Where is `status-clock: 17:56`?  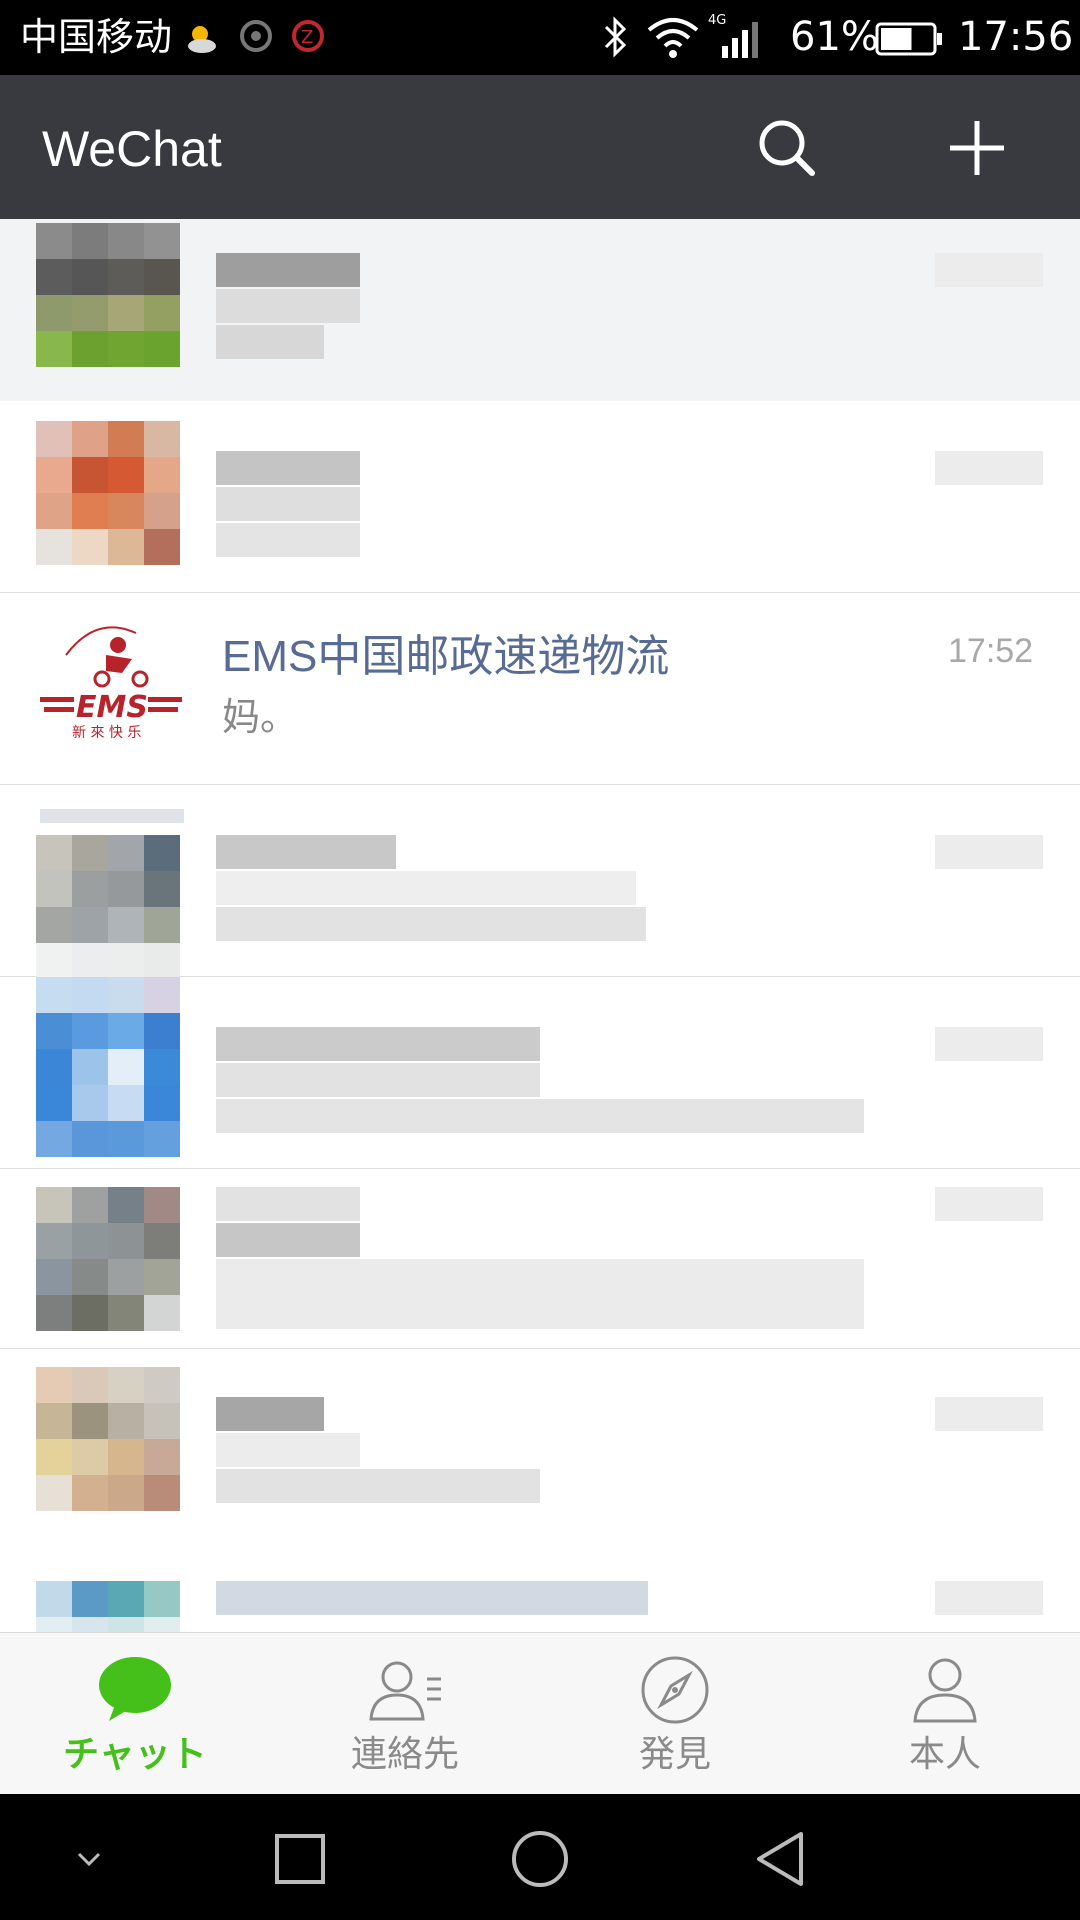
status-clock: 17:56 is located at coordinates (1016, 37).